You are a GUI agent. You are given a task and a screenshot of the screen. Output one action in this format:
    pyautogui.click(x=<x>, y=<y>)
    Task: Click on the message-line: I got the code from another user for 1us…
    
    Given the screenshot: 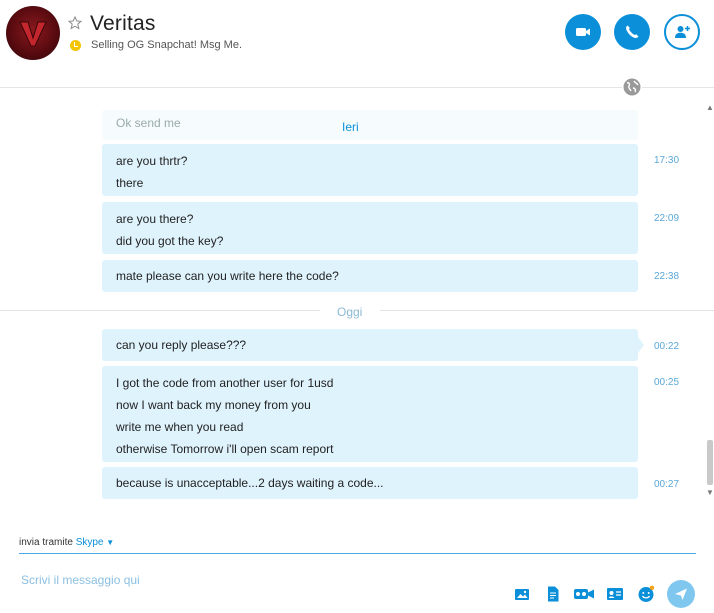 What is the action you would take?
    pyautogui.click(x=225, y=383)
    